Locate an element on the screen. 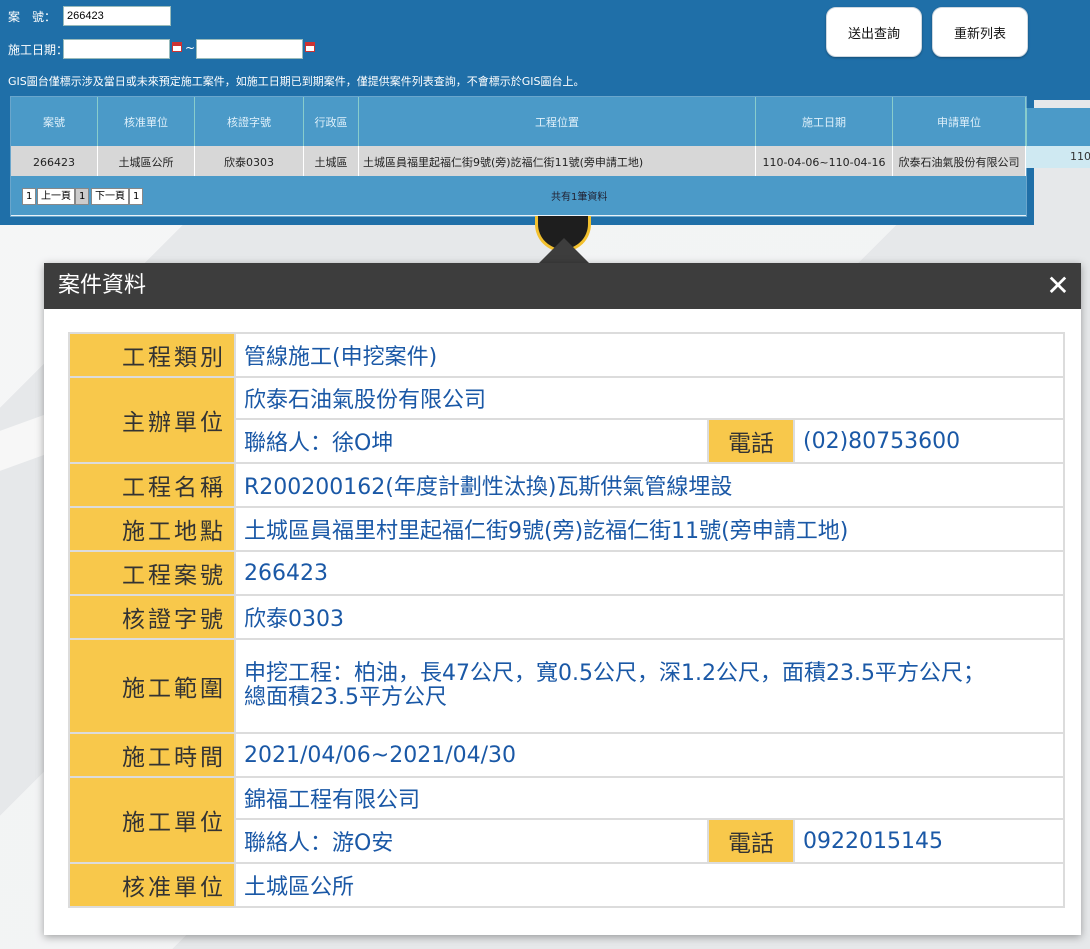 This screenshot has width=1090, height=949. col-header: 核證字號 is located at coordinates (249, 121).